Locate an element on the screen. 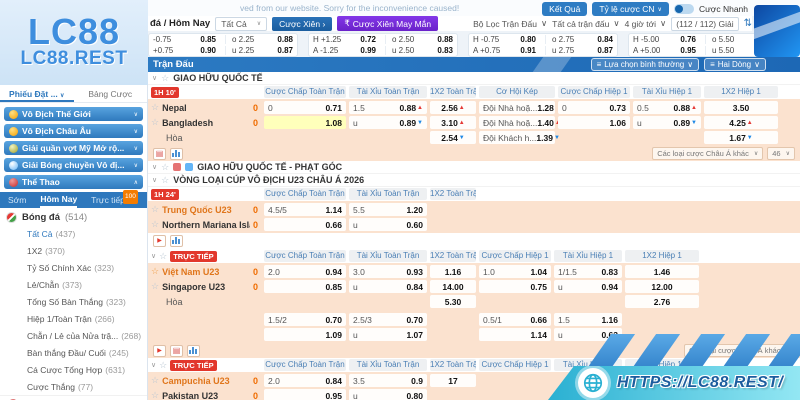 This screenshot has height=400, width=800. odds-type-button: Tỷ lệ cược CN ∨ is located at coordinates (630, 9).